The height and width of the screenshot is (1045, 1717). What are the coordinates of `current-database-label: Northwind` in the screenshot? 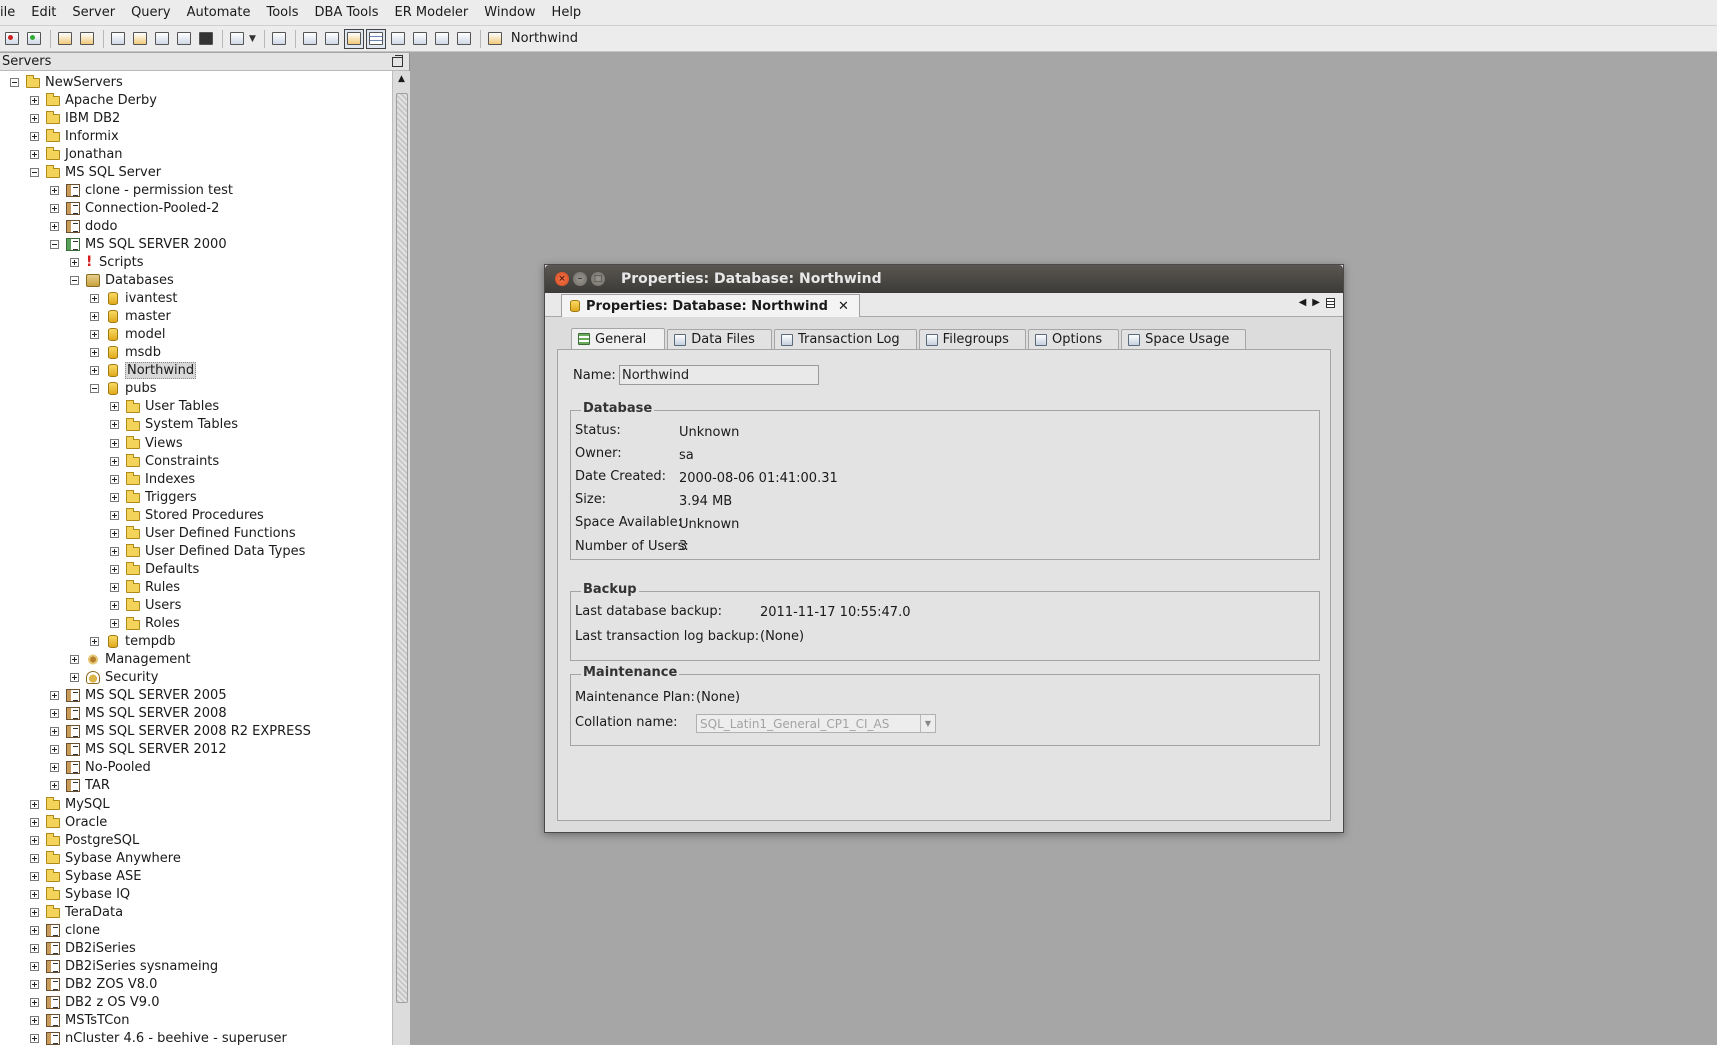 It's located at (544, 38).